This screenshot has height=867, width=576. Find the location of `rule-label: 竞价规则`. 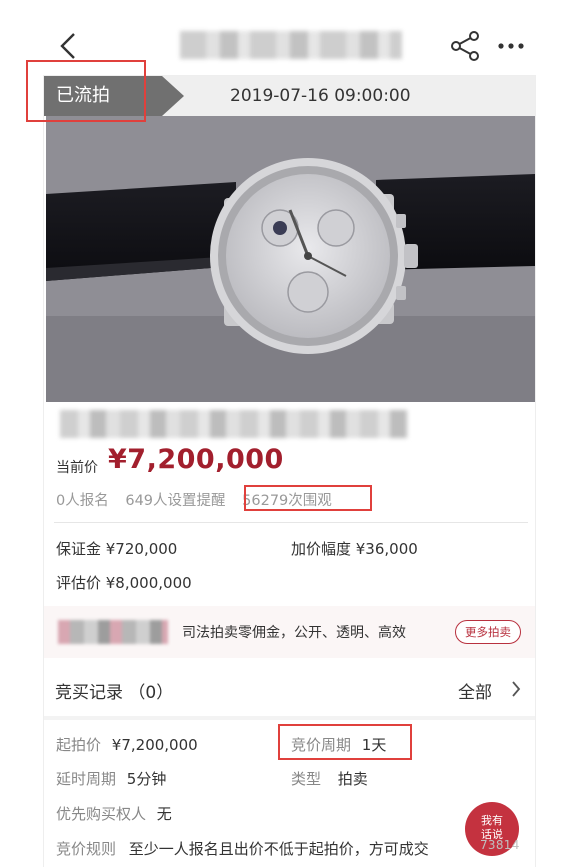

rule-label: 竞价规则 is located at coordinates (86, 849).